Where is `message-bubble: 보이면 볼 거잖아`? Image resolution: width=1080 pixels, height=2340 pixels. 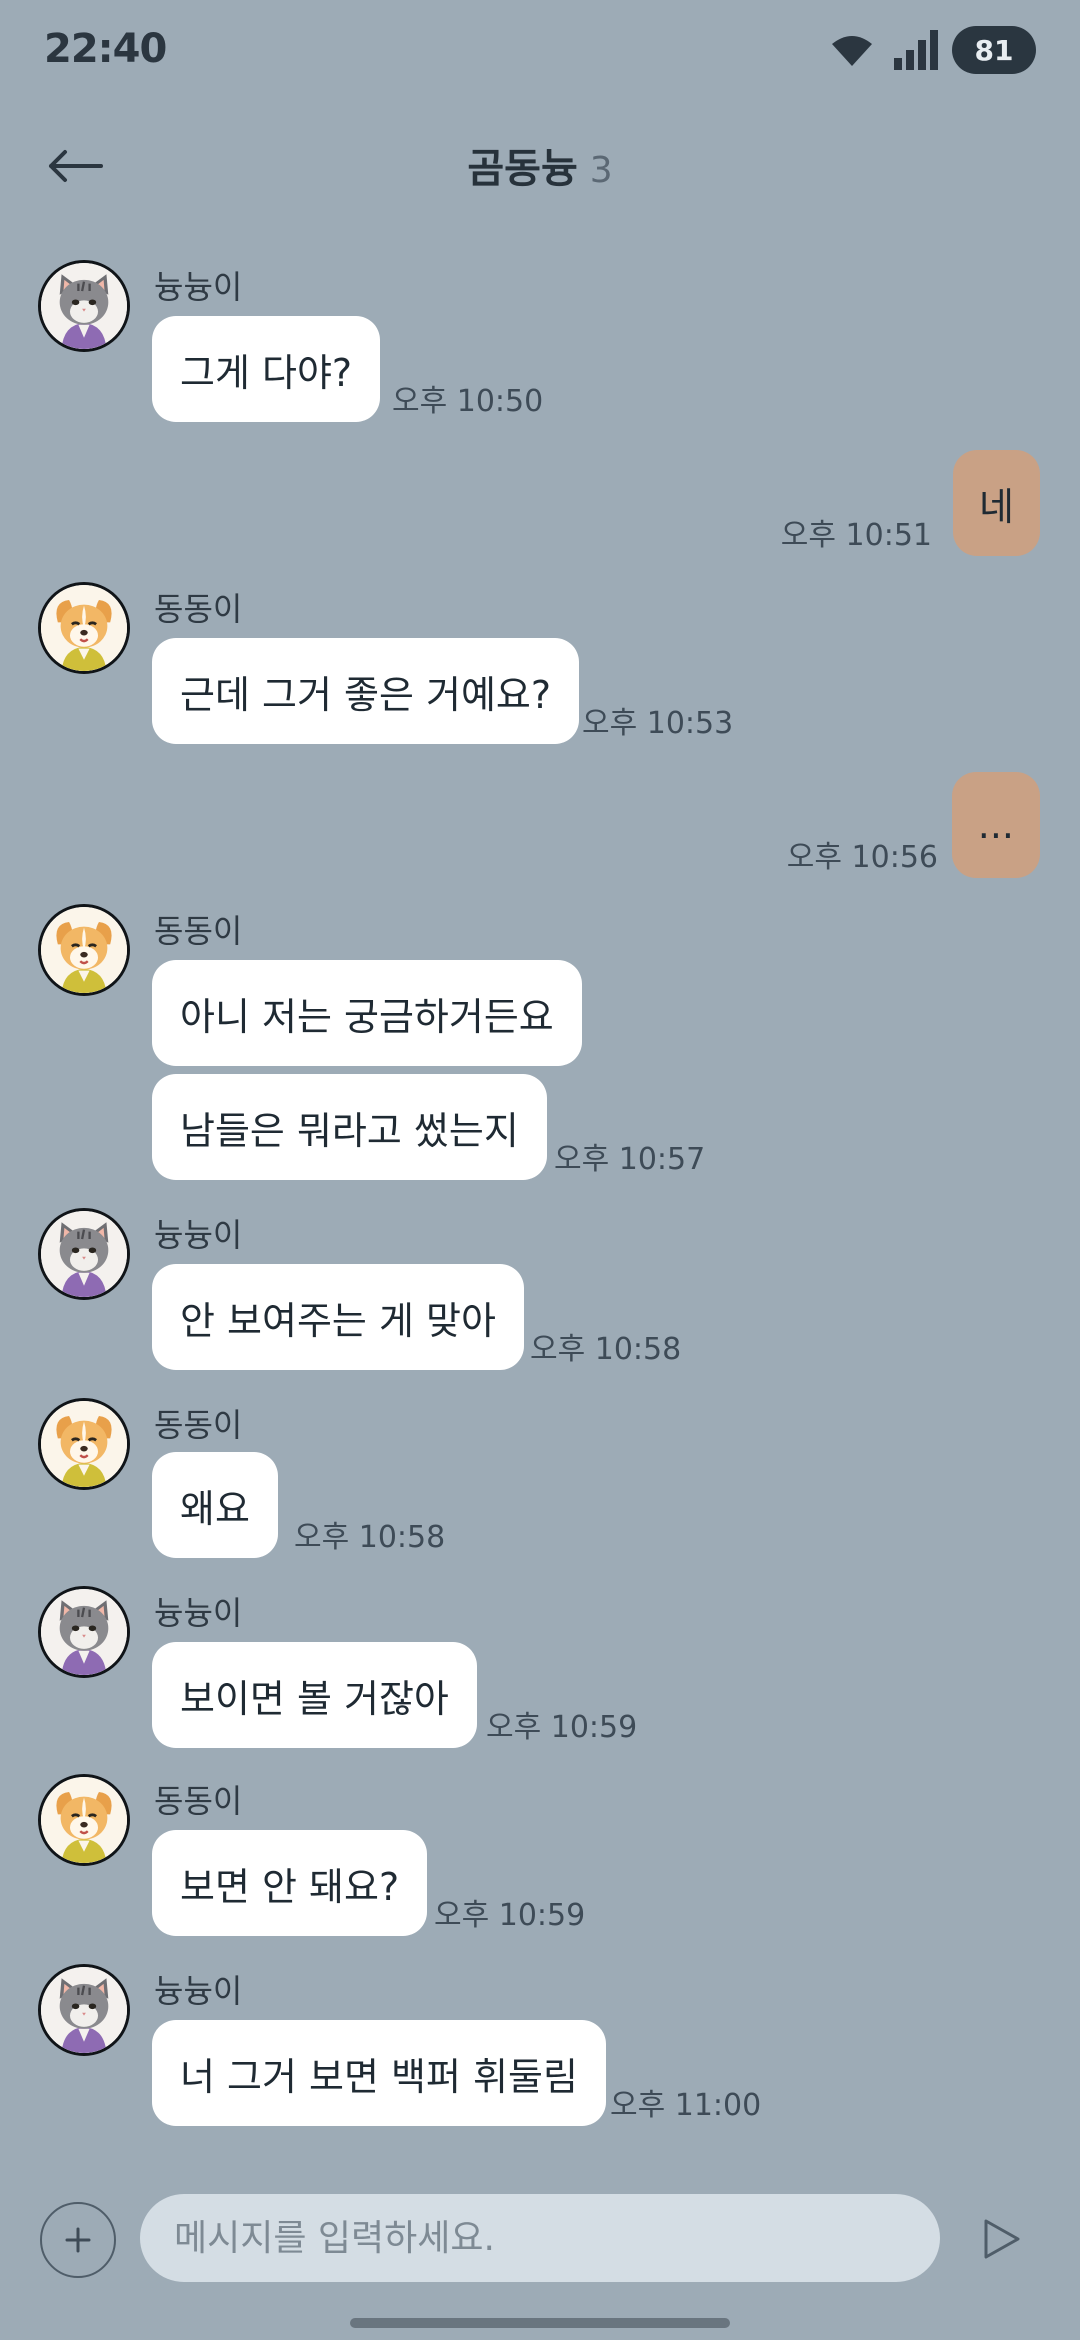 message-bubble: 보이면 볼 거잖아 is located at coordinates (314, 1695).